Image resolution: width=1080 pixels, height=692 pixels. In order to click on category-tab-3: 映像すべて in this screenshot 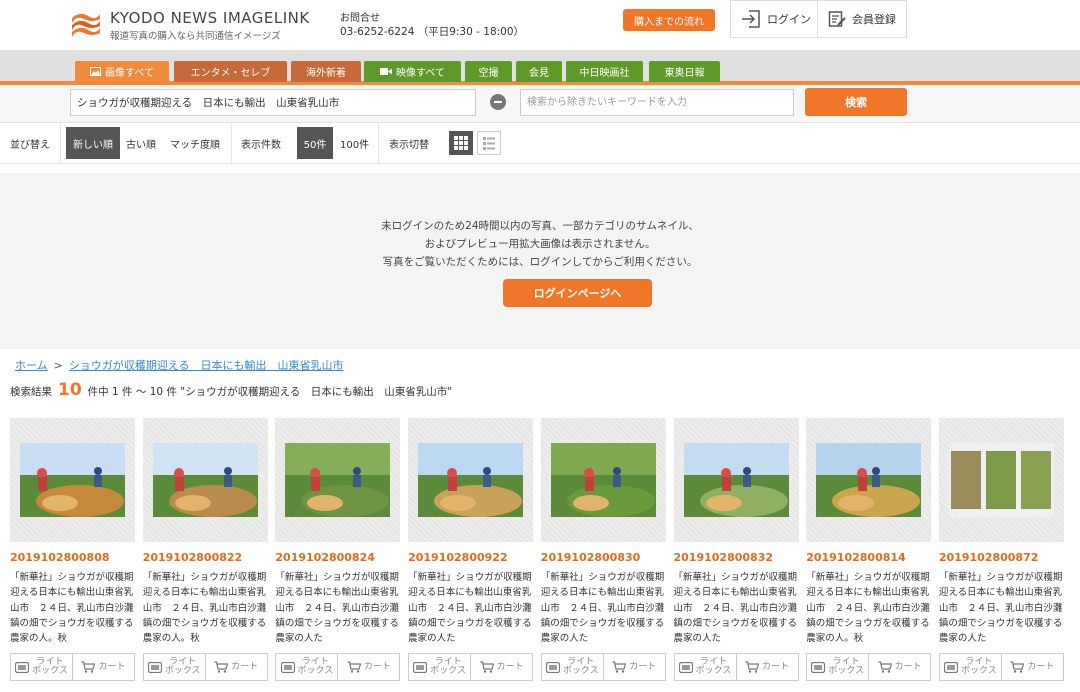, I will do `click(412, 71)`.